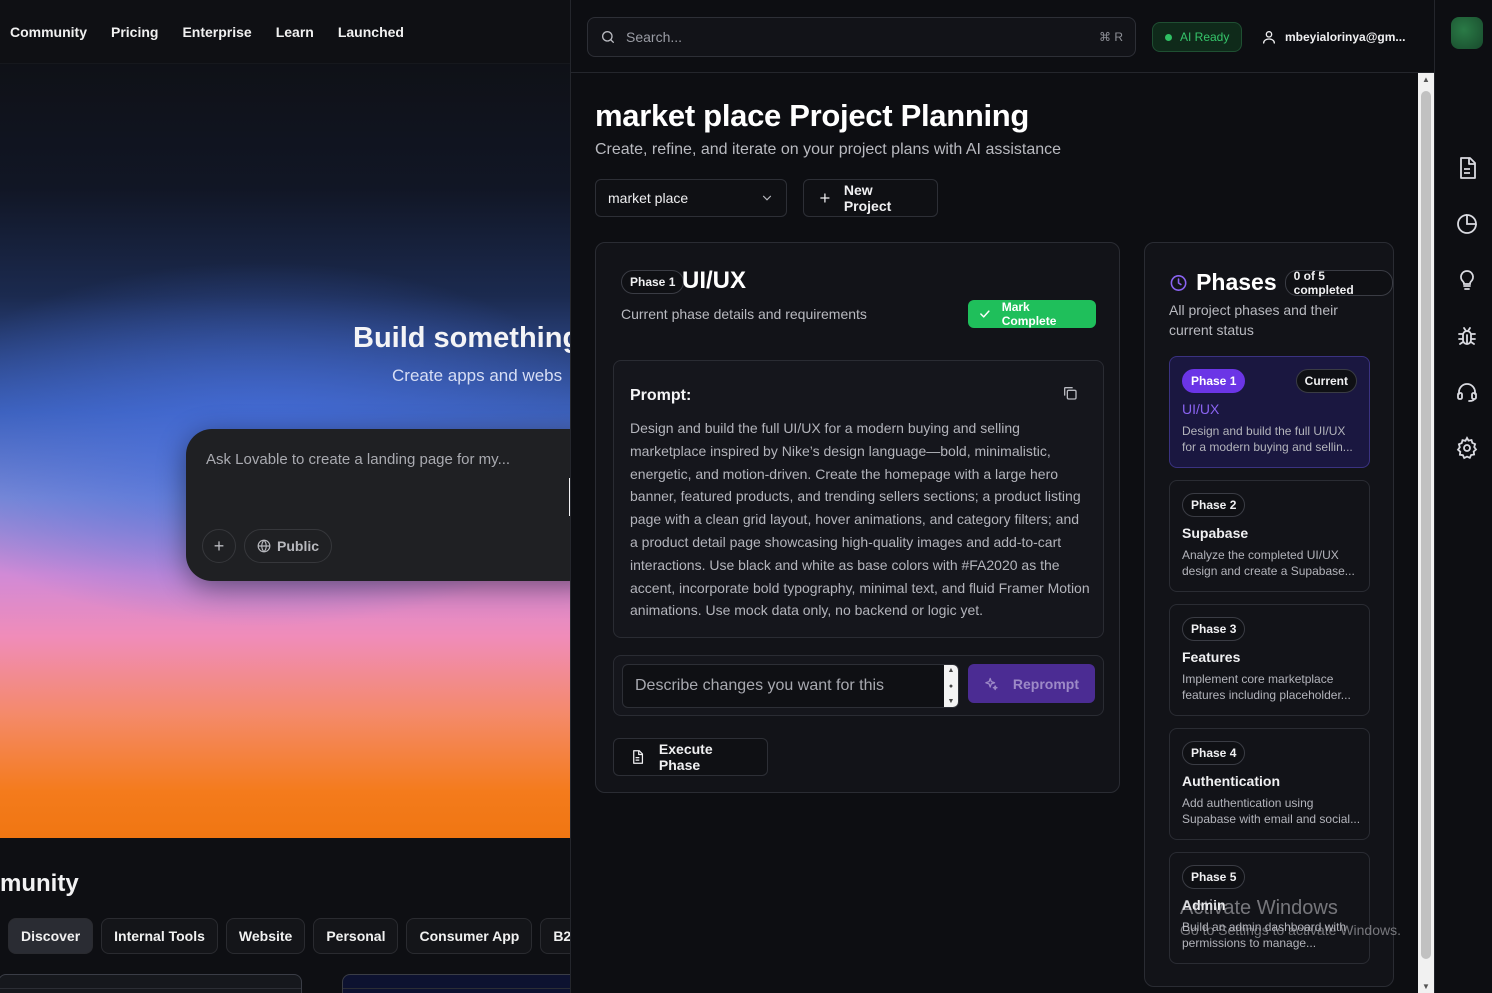 The image size is (1492, 993). Describe the element at coordinates (691, 198) in the screenshot. I see `project-select: market place` at that location.